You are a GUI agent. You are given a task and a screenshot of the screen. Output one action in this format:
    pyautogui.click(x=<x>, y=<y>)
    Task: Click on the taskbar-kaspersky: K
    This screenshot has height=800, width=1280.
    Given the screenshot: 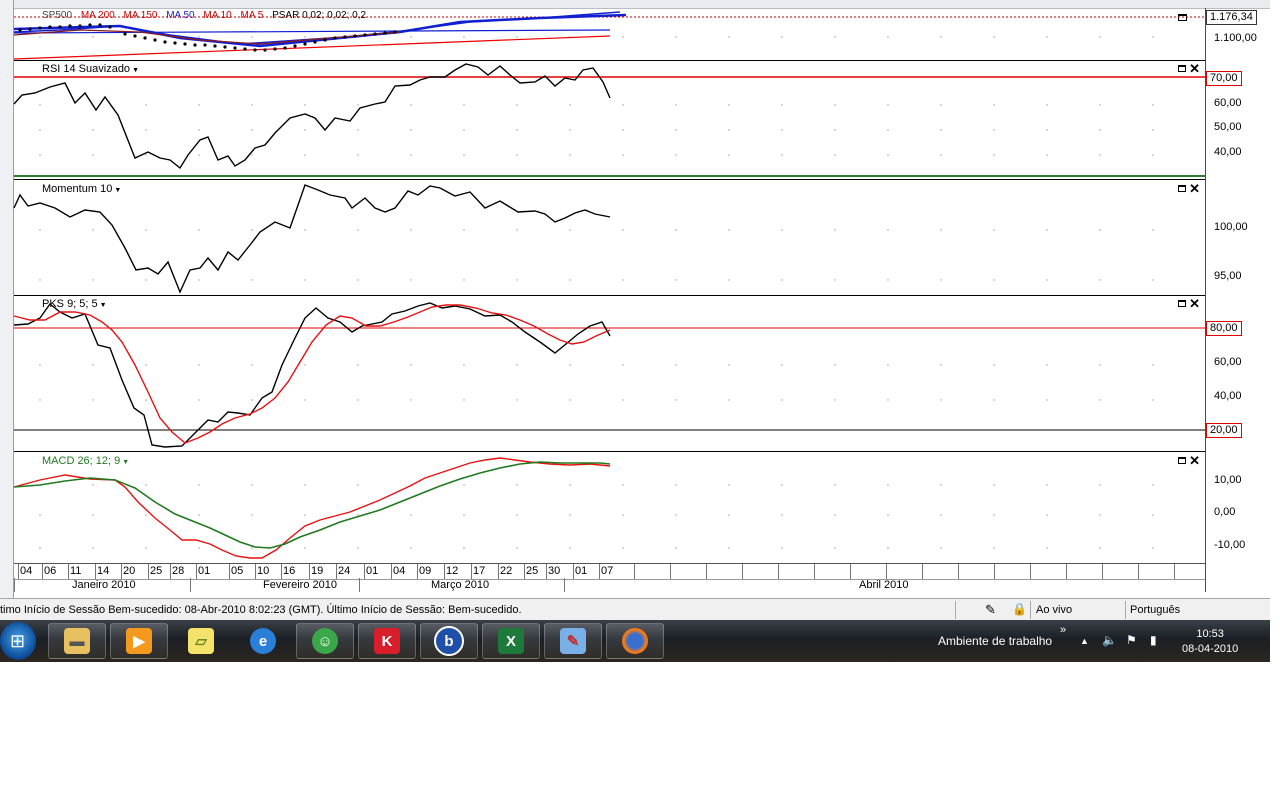 What is the action you would take?
    pyautogui.click(x=387, y=641)
    